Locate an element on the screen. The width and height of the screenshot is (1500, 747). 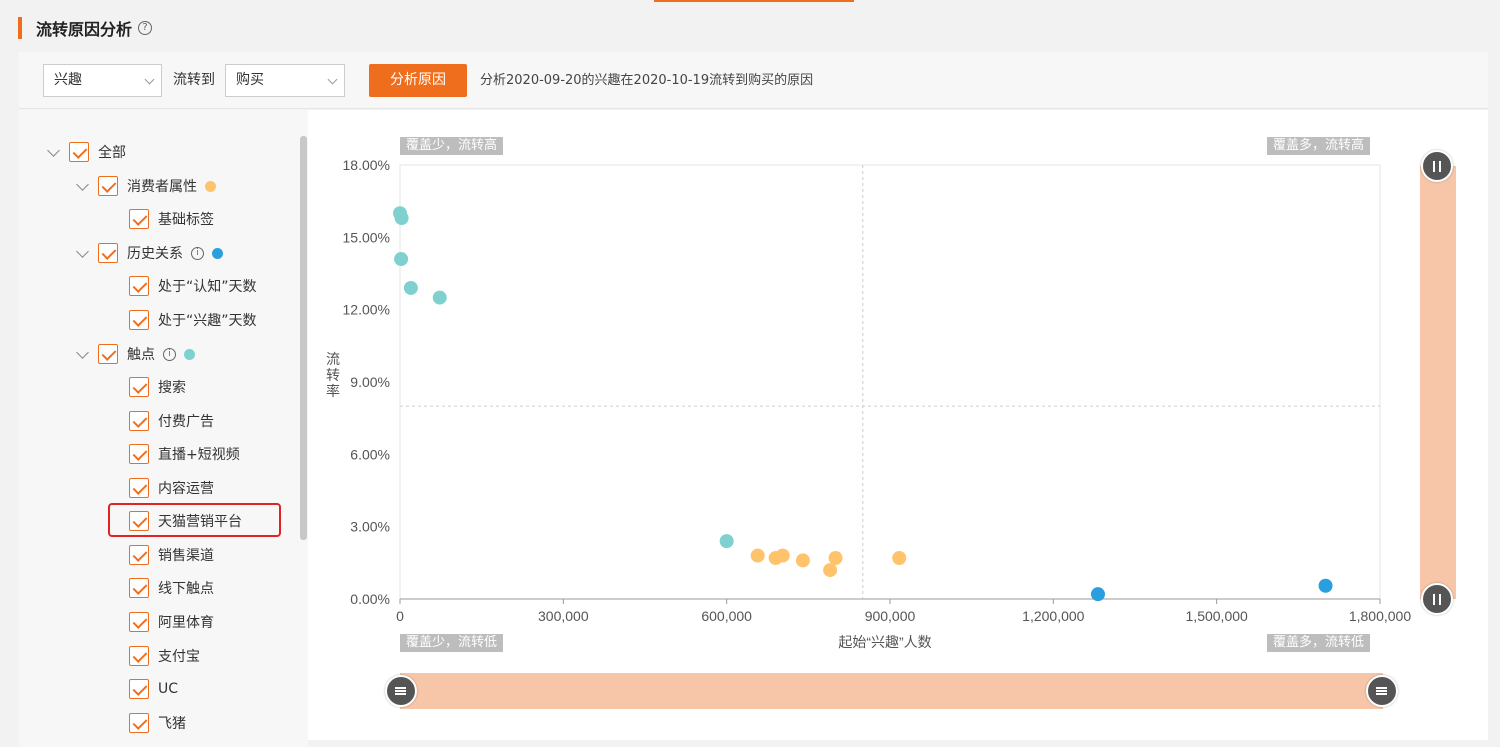
tree-label: 直播+短视频 is located at coordinates (199, 455).